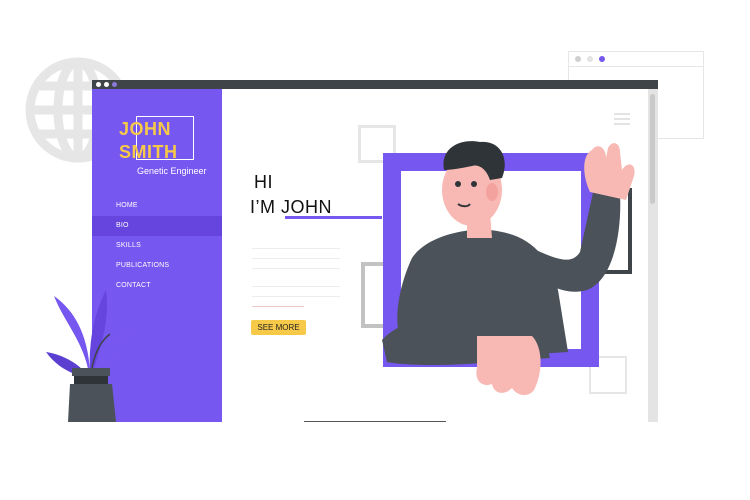  Describe the element at coordinates (157, 266) in the screenshot. I see `nav-item-publications: PUBLICATIONS` at that location.